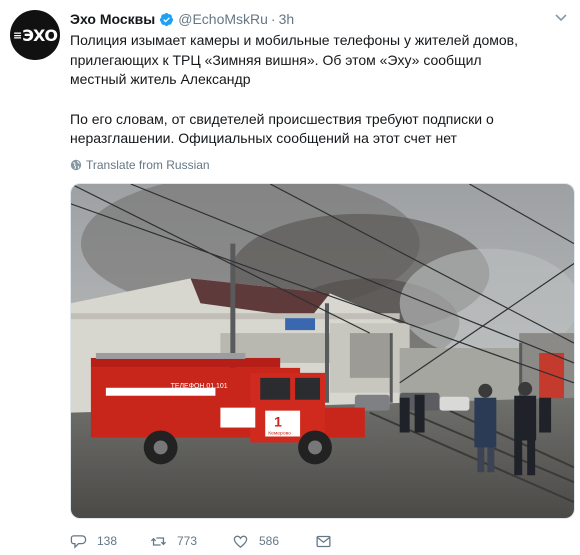 The height and width of the screenshot is (555, 580). I want to click on reply-button: 138, so click(110, 541).